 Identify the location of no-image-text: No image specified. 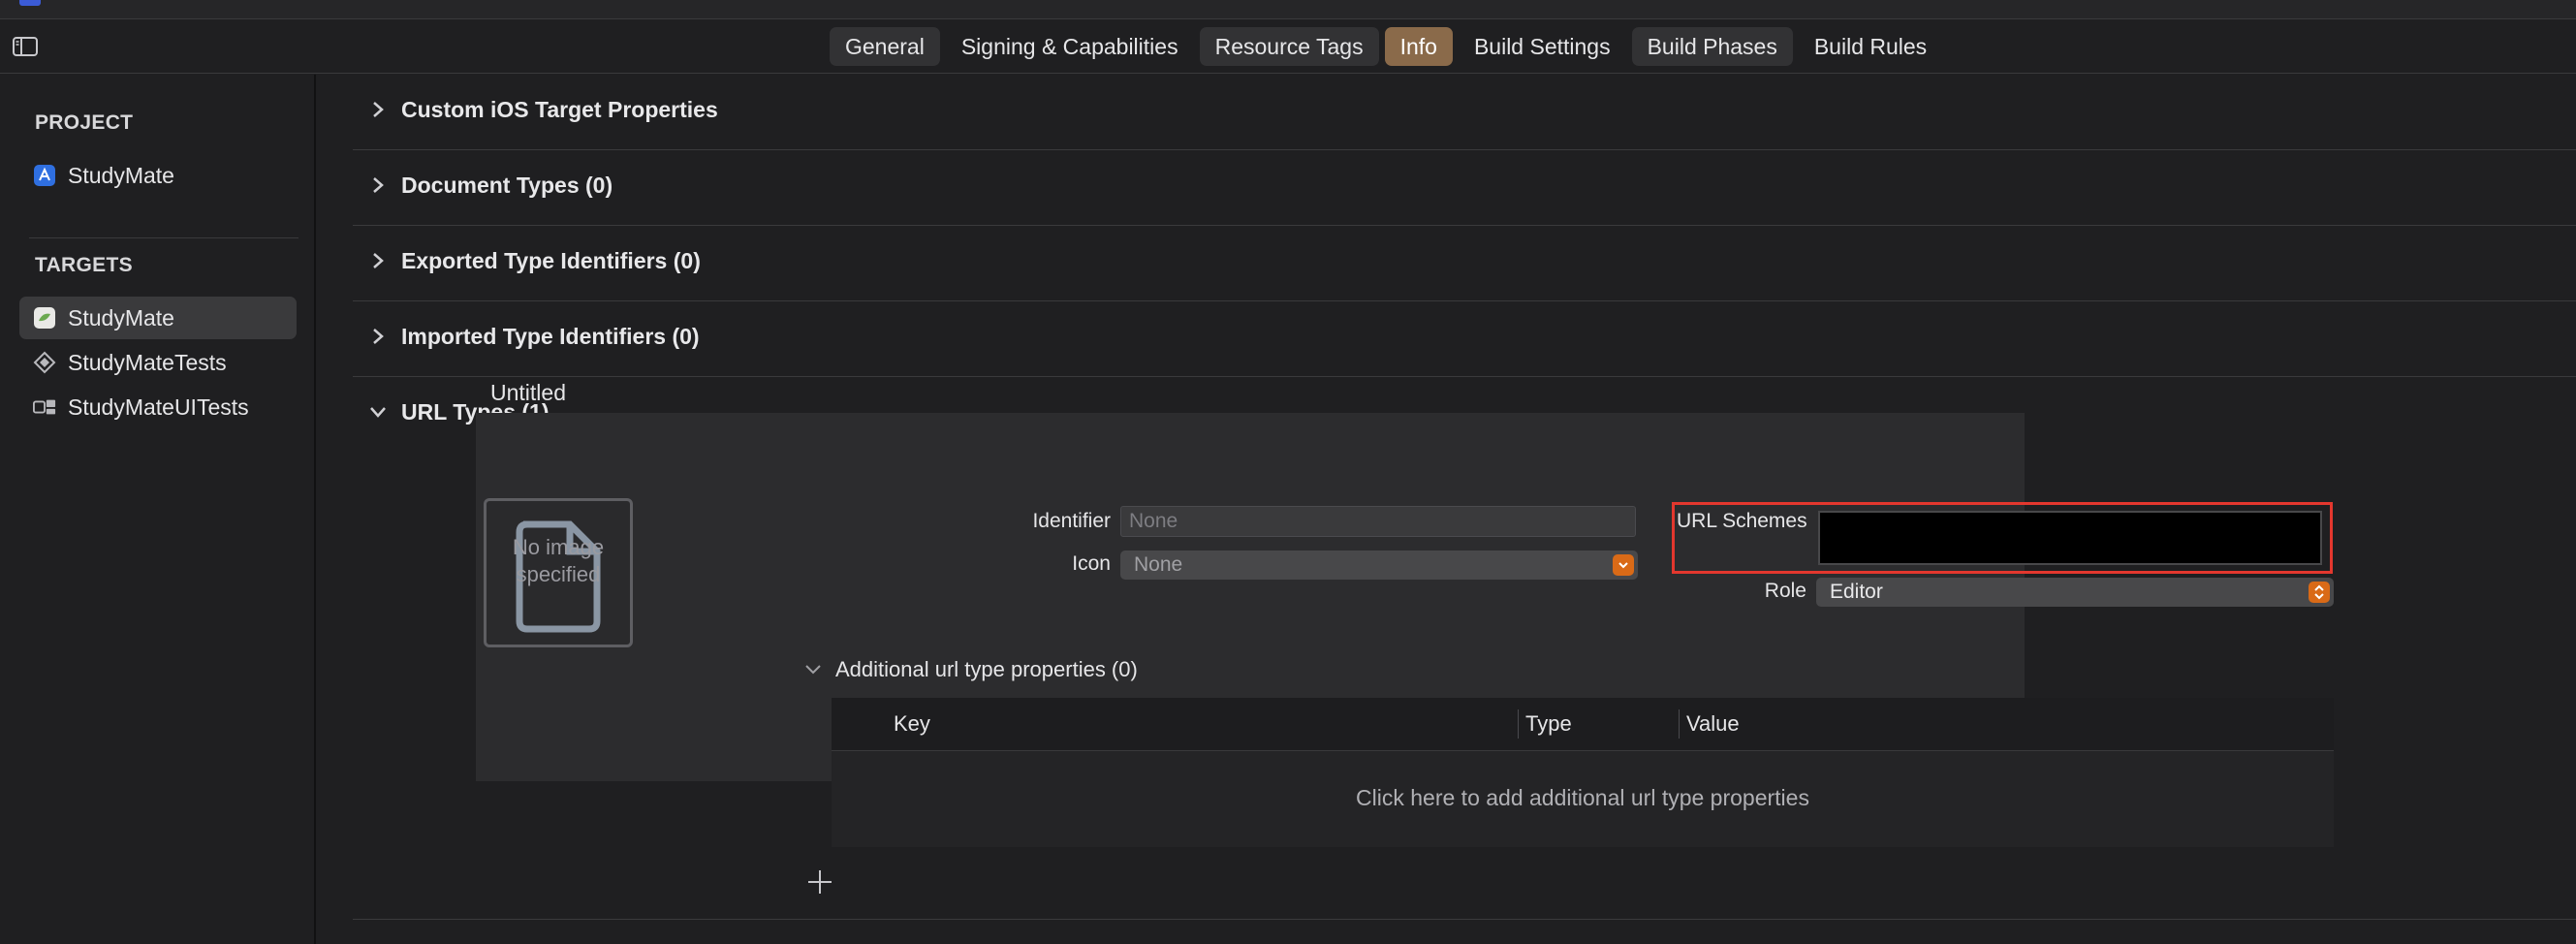
(558, 560).